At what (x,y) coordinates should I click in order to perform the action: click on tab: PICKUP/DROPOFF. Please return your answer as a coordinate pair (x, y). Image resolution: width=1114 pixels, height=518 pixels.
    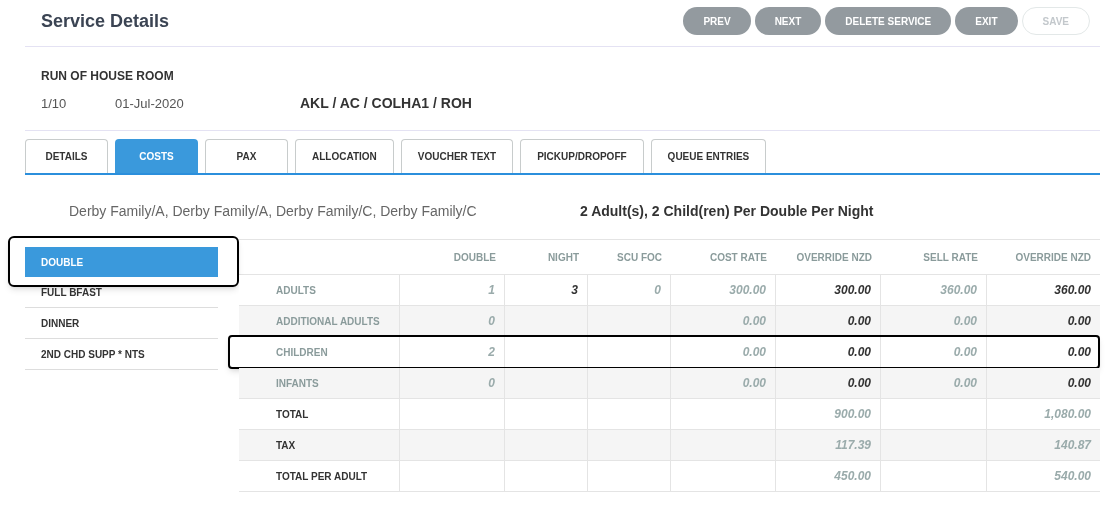
    Looking at the image, I should click on (582, 156).